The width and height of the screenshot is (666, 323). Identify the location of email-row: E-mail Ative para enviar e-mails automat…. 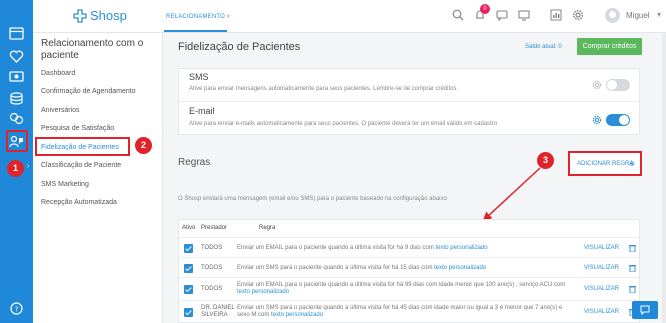
(409, 119).